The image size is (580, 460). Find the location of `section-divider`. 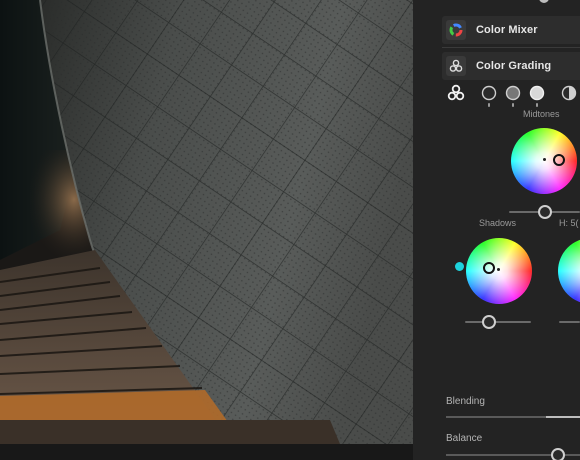

section-divider is located at coordinates (511, 47).